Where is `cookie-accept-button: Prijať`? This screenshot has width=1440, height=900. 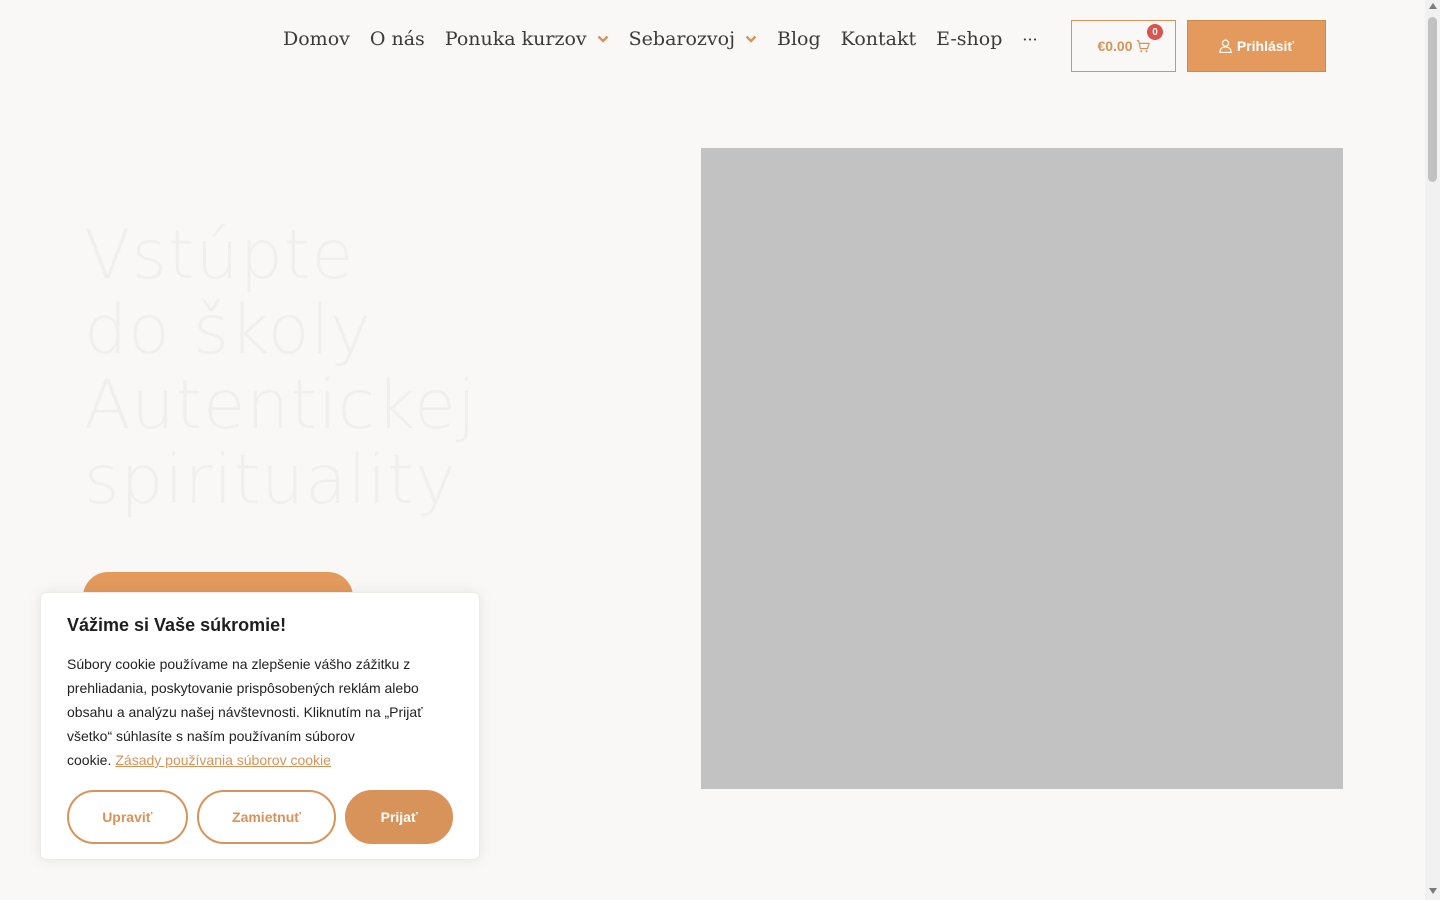
cookie-accept-button: Prijať is located at coordinates (399, 817).